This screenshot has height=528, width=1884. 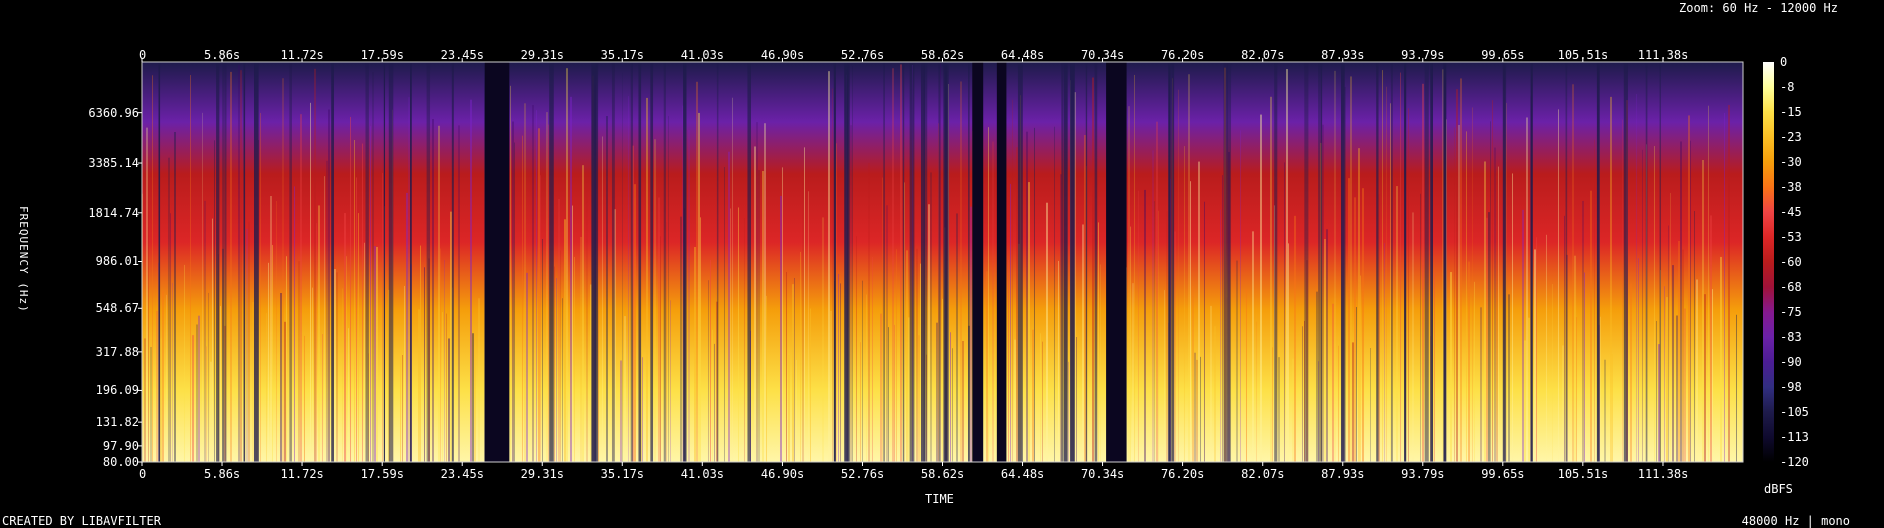 What do you see at coordinates (1795, 521) in the screenshot?
I see `audio-info-label: 48000 Hz | mono` at bounding box center [1795, 521].